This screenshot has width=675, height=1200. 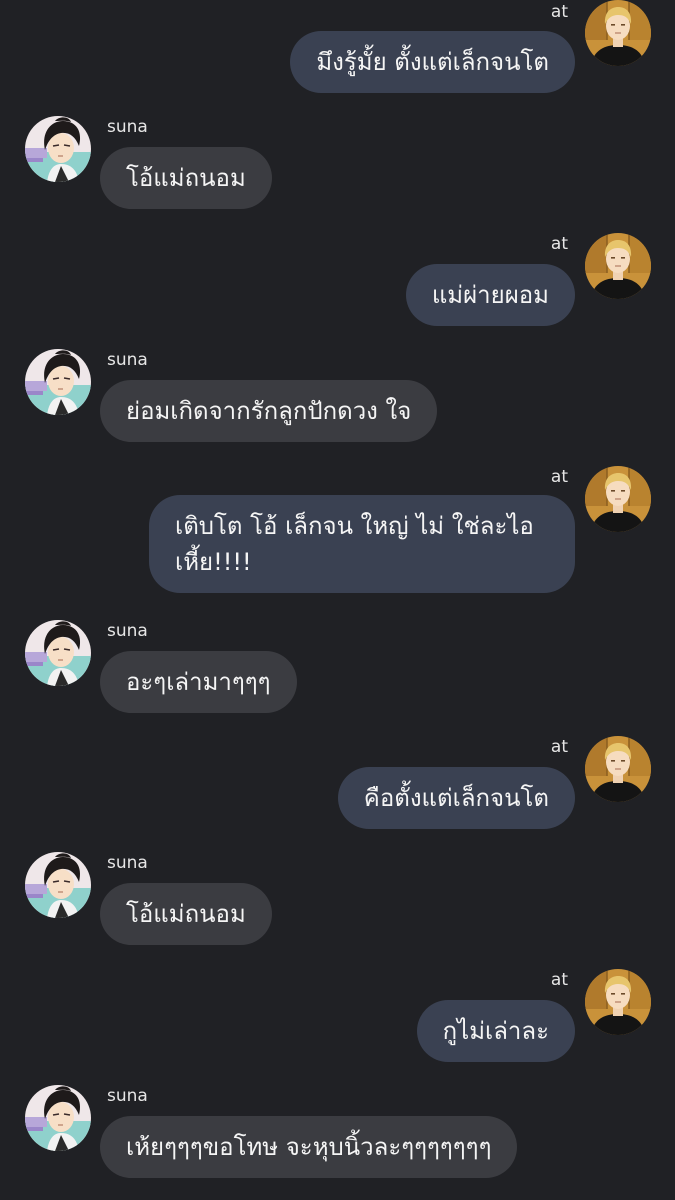 I want to click on message-bubble-outgoing: มึงรู้มั้ย ตั้งแต่เล็กจนโต, so click(x=432, y=62).